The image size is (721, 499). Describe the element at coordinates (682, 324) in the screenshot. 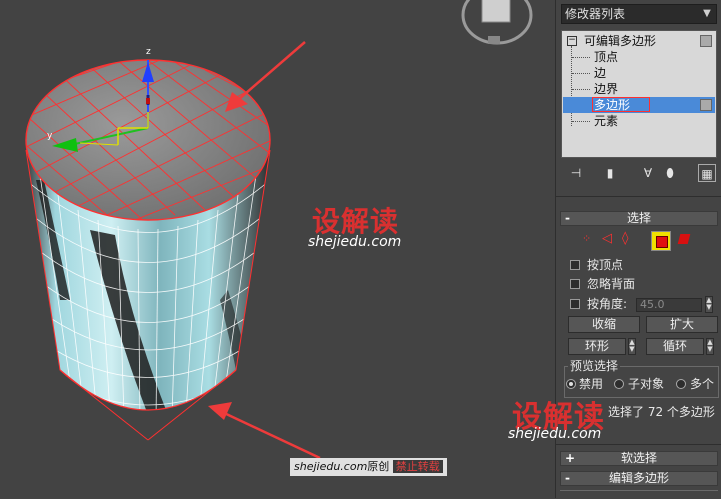

I see `grow-button: 扩大` at that location.